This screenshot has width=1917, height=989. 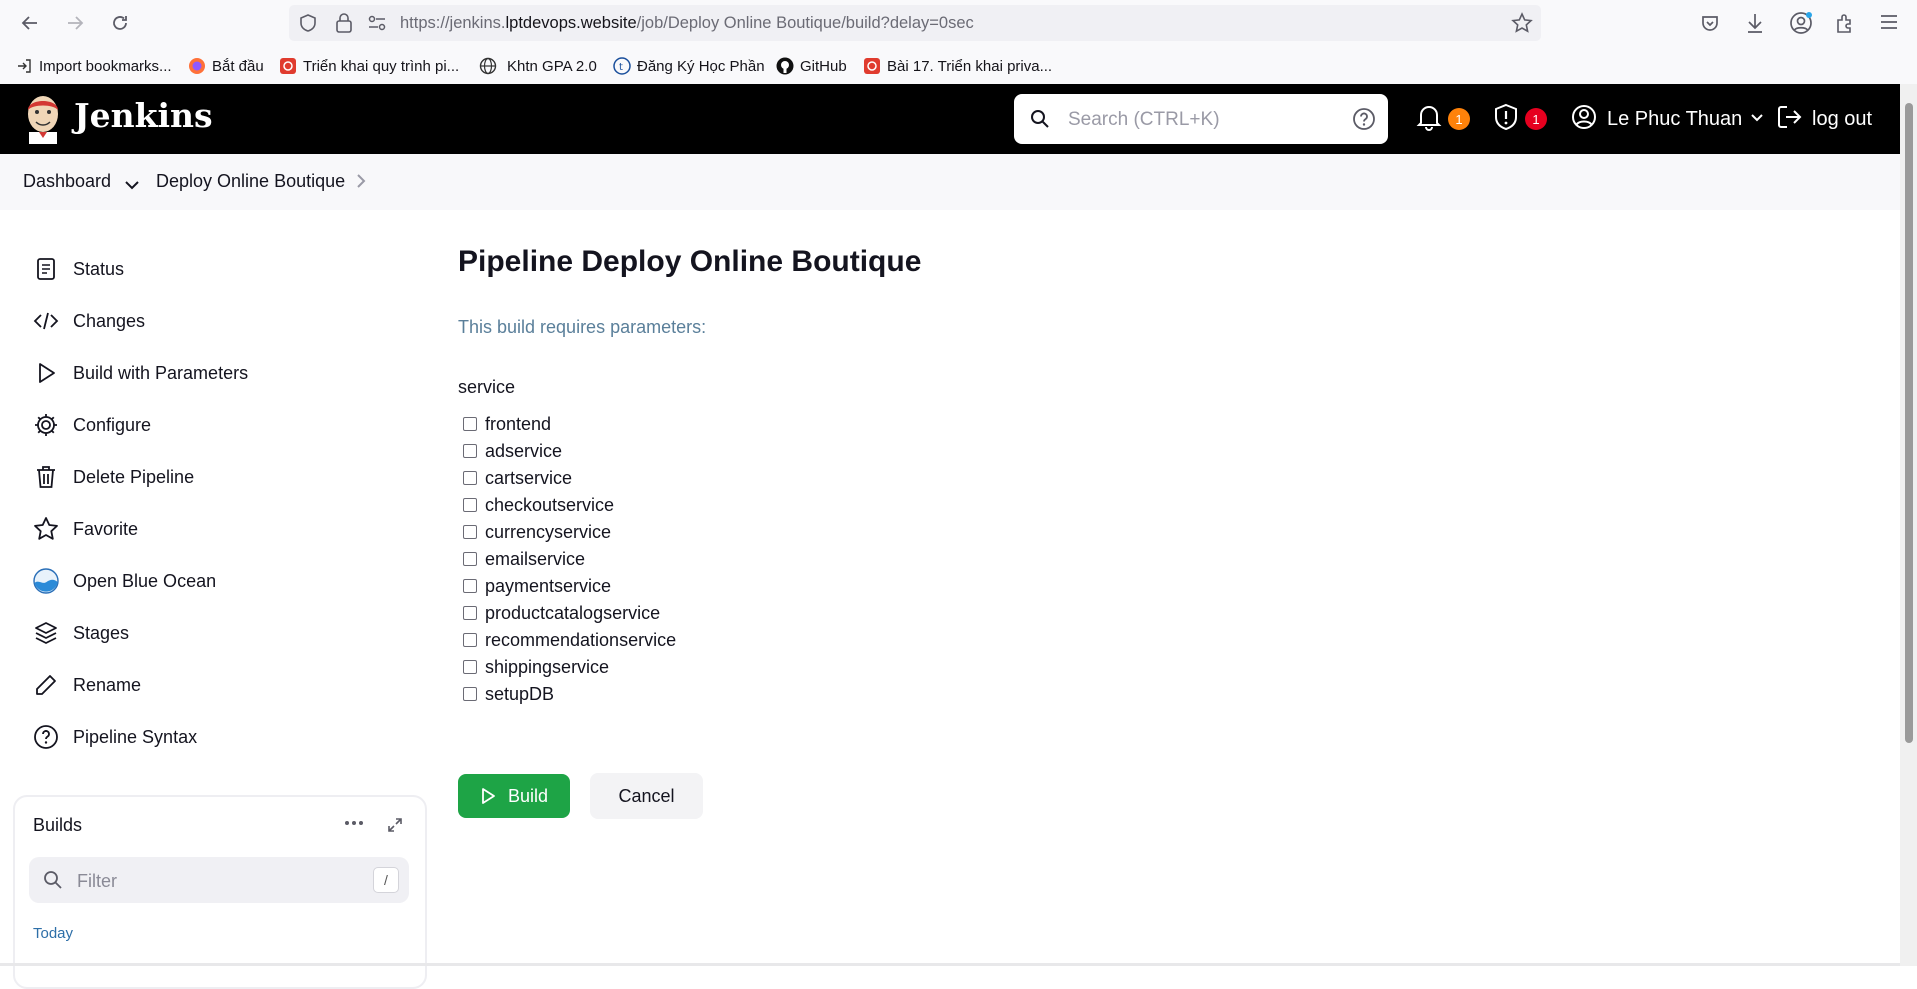 I want to click on bookmark-dang-ky: t Đăng Ký Học Phần, so click(x=689, y=66).